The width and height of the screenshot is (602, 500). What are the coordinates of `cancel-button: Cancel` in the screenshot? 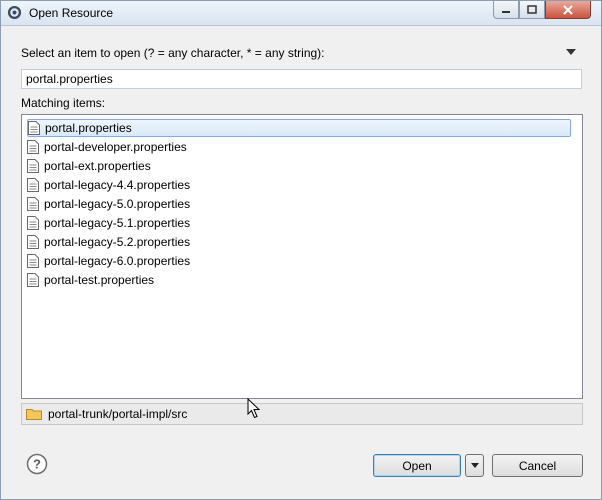 It's located at (537, 465).